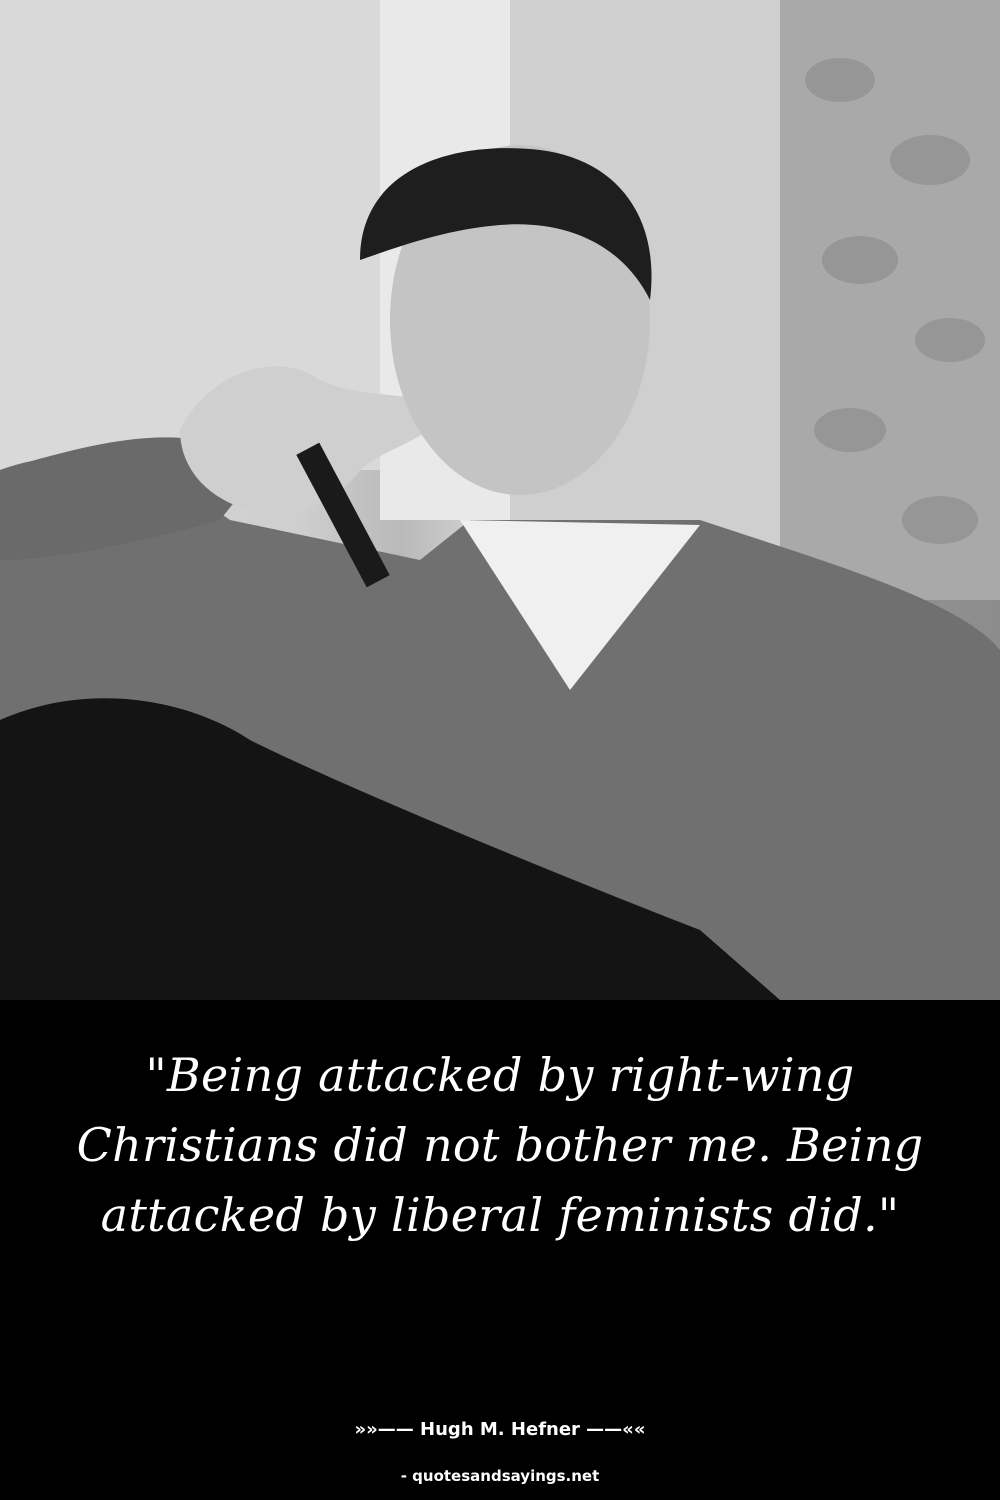 This screenshot has width=1000, height=1500. Describe the element at coordinates (500, 1476) in the screenshot. I see `source-credit: - quotesandsayings.net` at that location.